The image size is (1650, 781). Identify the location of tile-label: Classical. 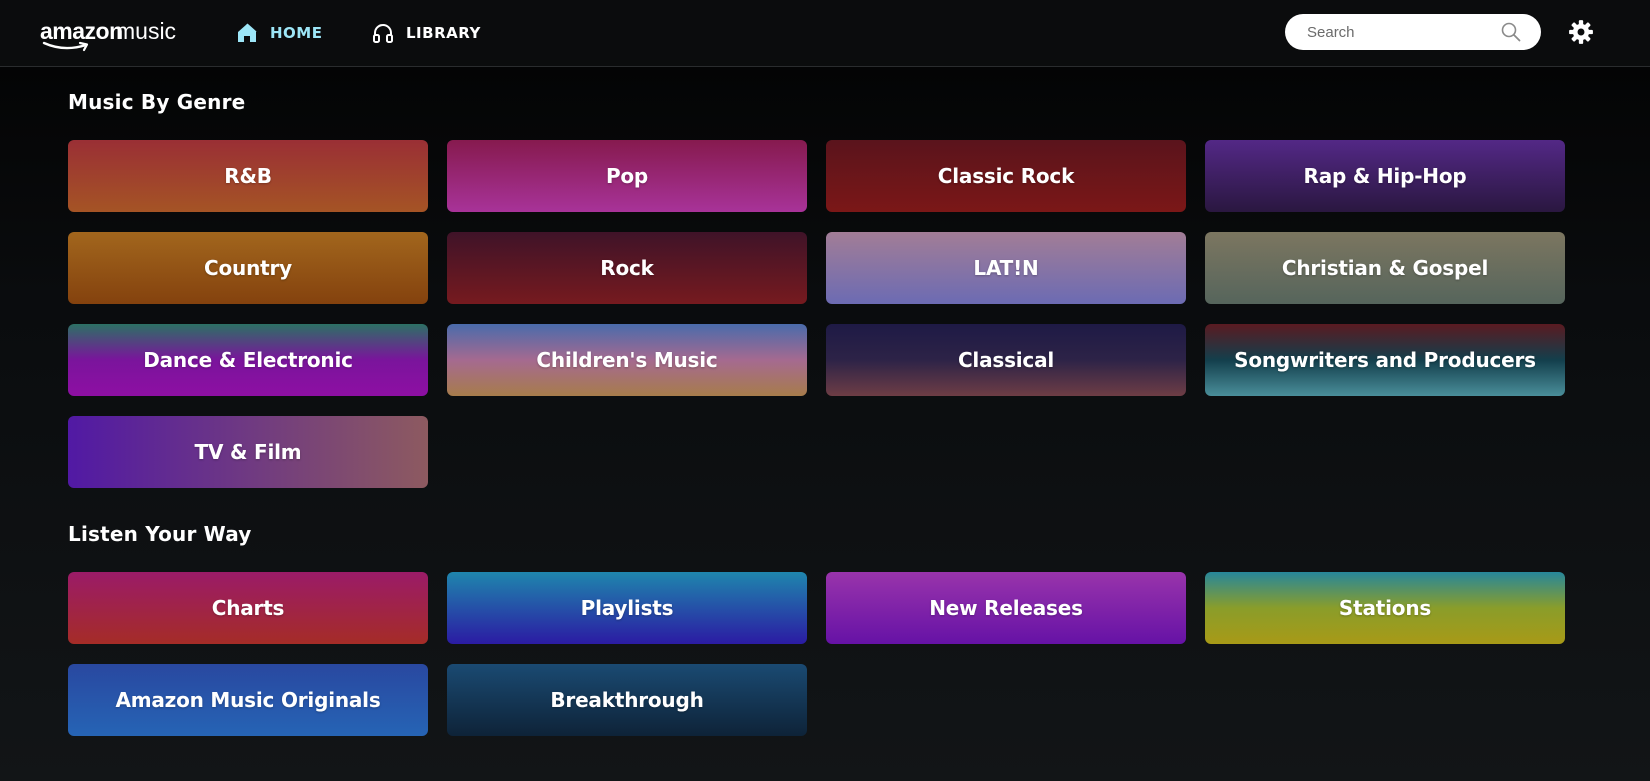
(1006, 360).